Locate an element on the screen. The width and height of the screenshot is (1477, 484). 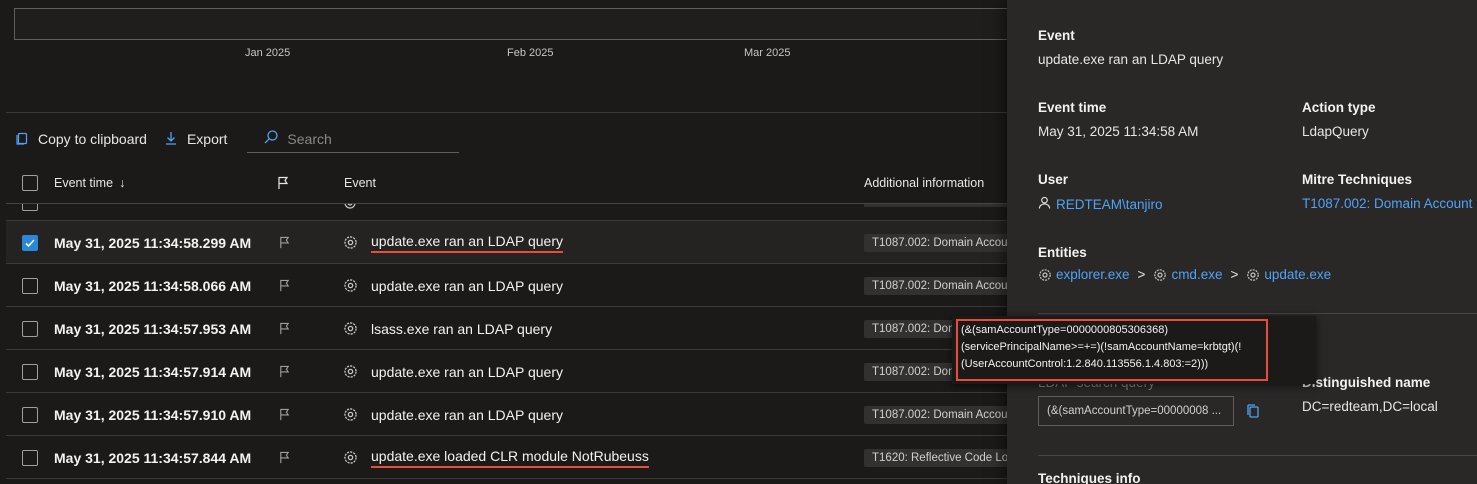
event-name: update.exe loaded CLR module NotRubeuss is located at coordinates (510, 457).